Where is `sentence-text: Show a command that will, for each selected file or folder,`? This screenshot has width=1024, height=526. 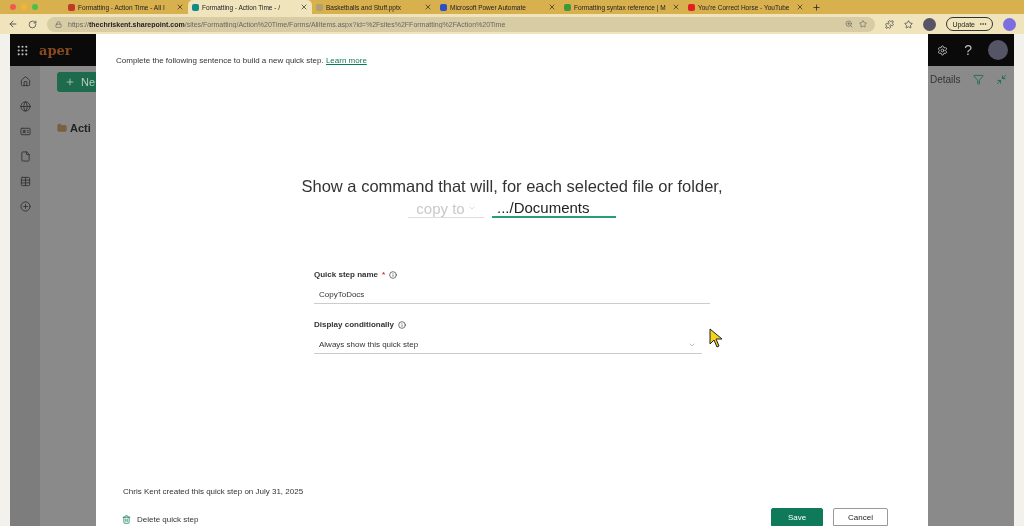 sentence-text: Show a command that will, for each selected file or folder, is located at coordinates (512, 186).